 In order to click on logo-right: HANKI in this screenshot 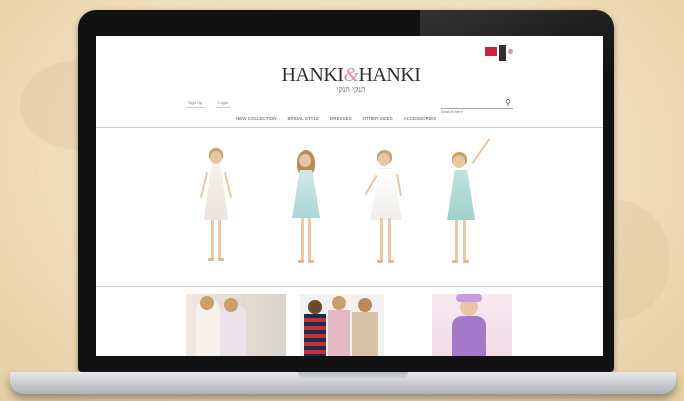, I will do `click(389, 75)`.